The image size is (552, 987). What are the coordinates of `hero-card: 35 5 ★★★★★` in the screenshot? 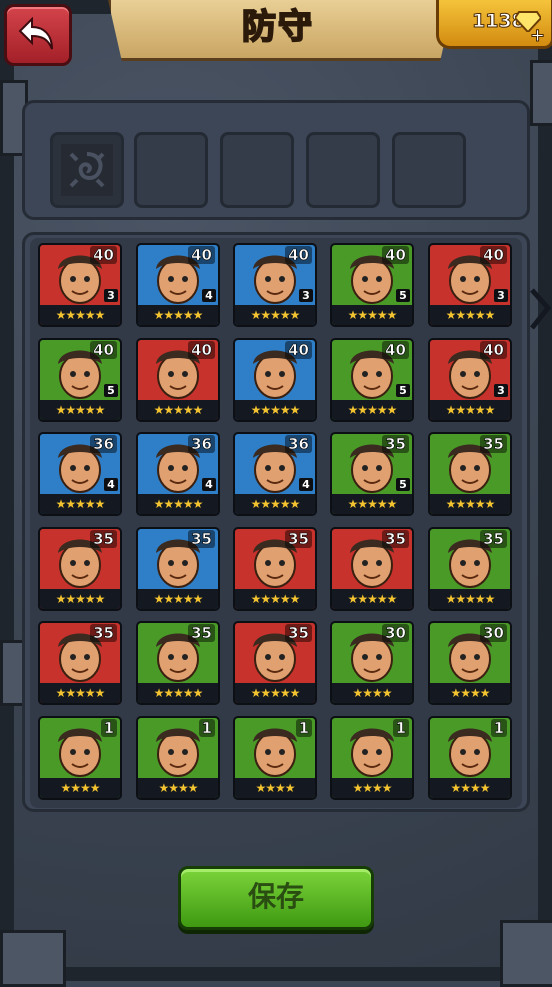 It's located at (372, 474).